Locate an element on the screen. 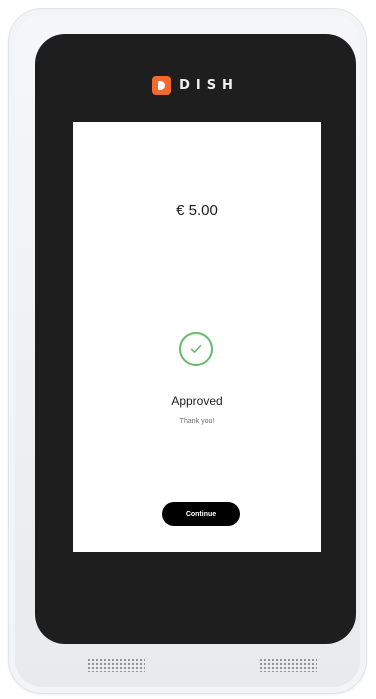  brand-name: DISH is located at coordinates (209, 85).